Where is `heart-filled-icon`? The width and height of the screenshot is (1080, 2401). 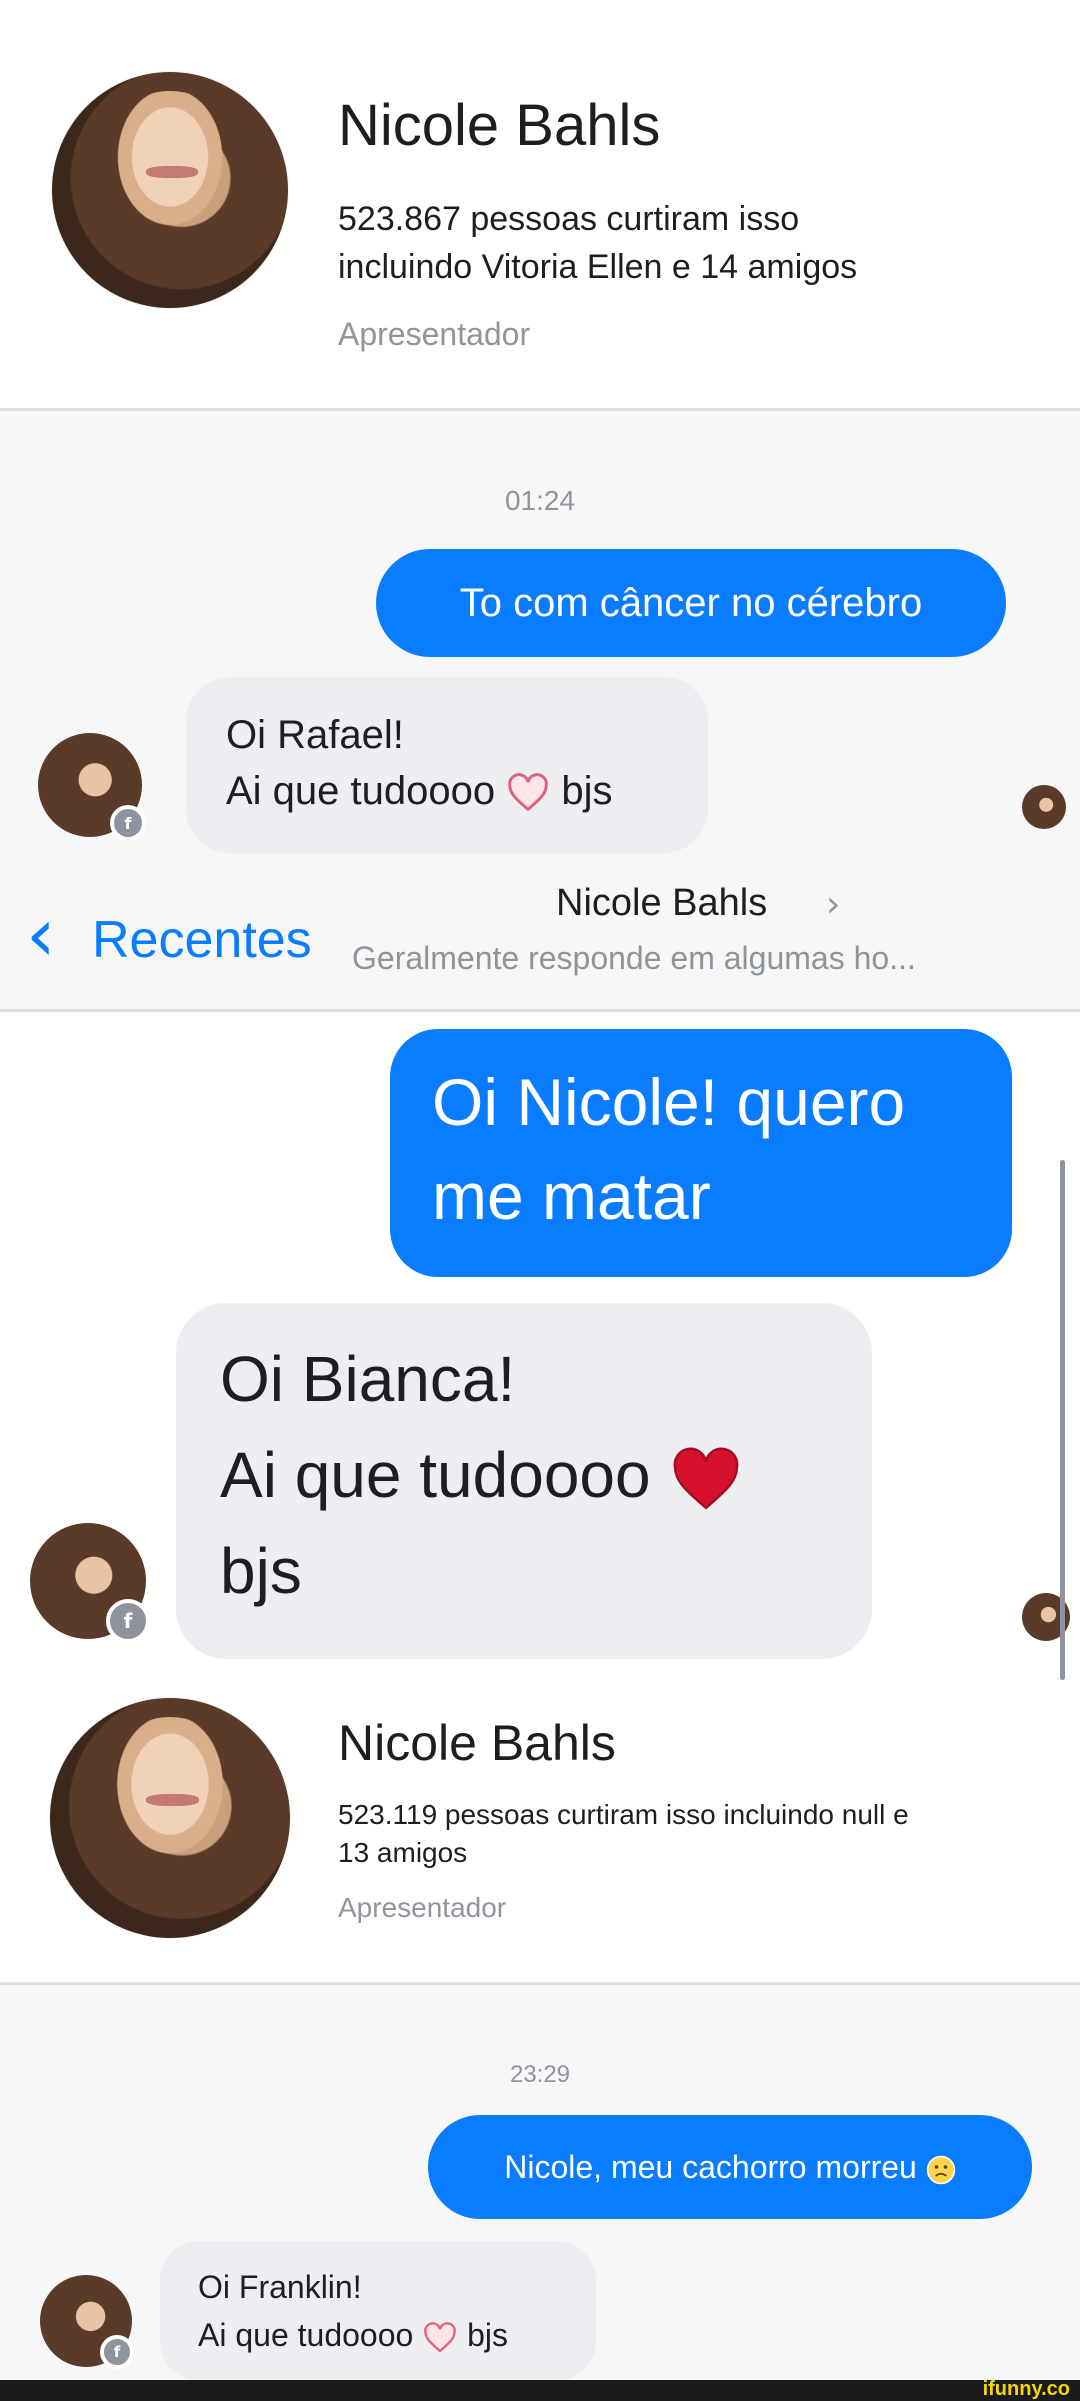
heart-filled-icon is located at coordinates (706, 1478).